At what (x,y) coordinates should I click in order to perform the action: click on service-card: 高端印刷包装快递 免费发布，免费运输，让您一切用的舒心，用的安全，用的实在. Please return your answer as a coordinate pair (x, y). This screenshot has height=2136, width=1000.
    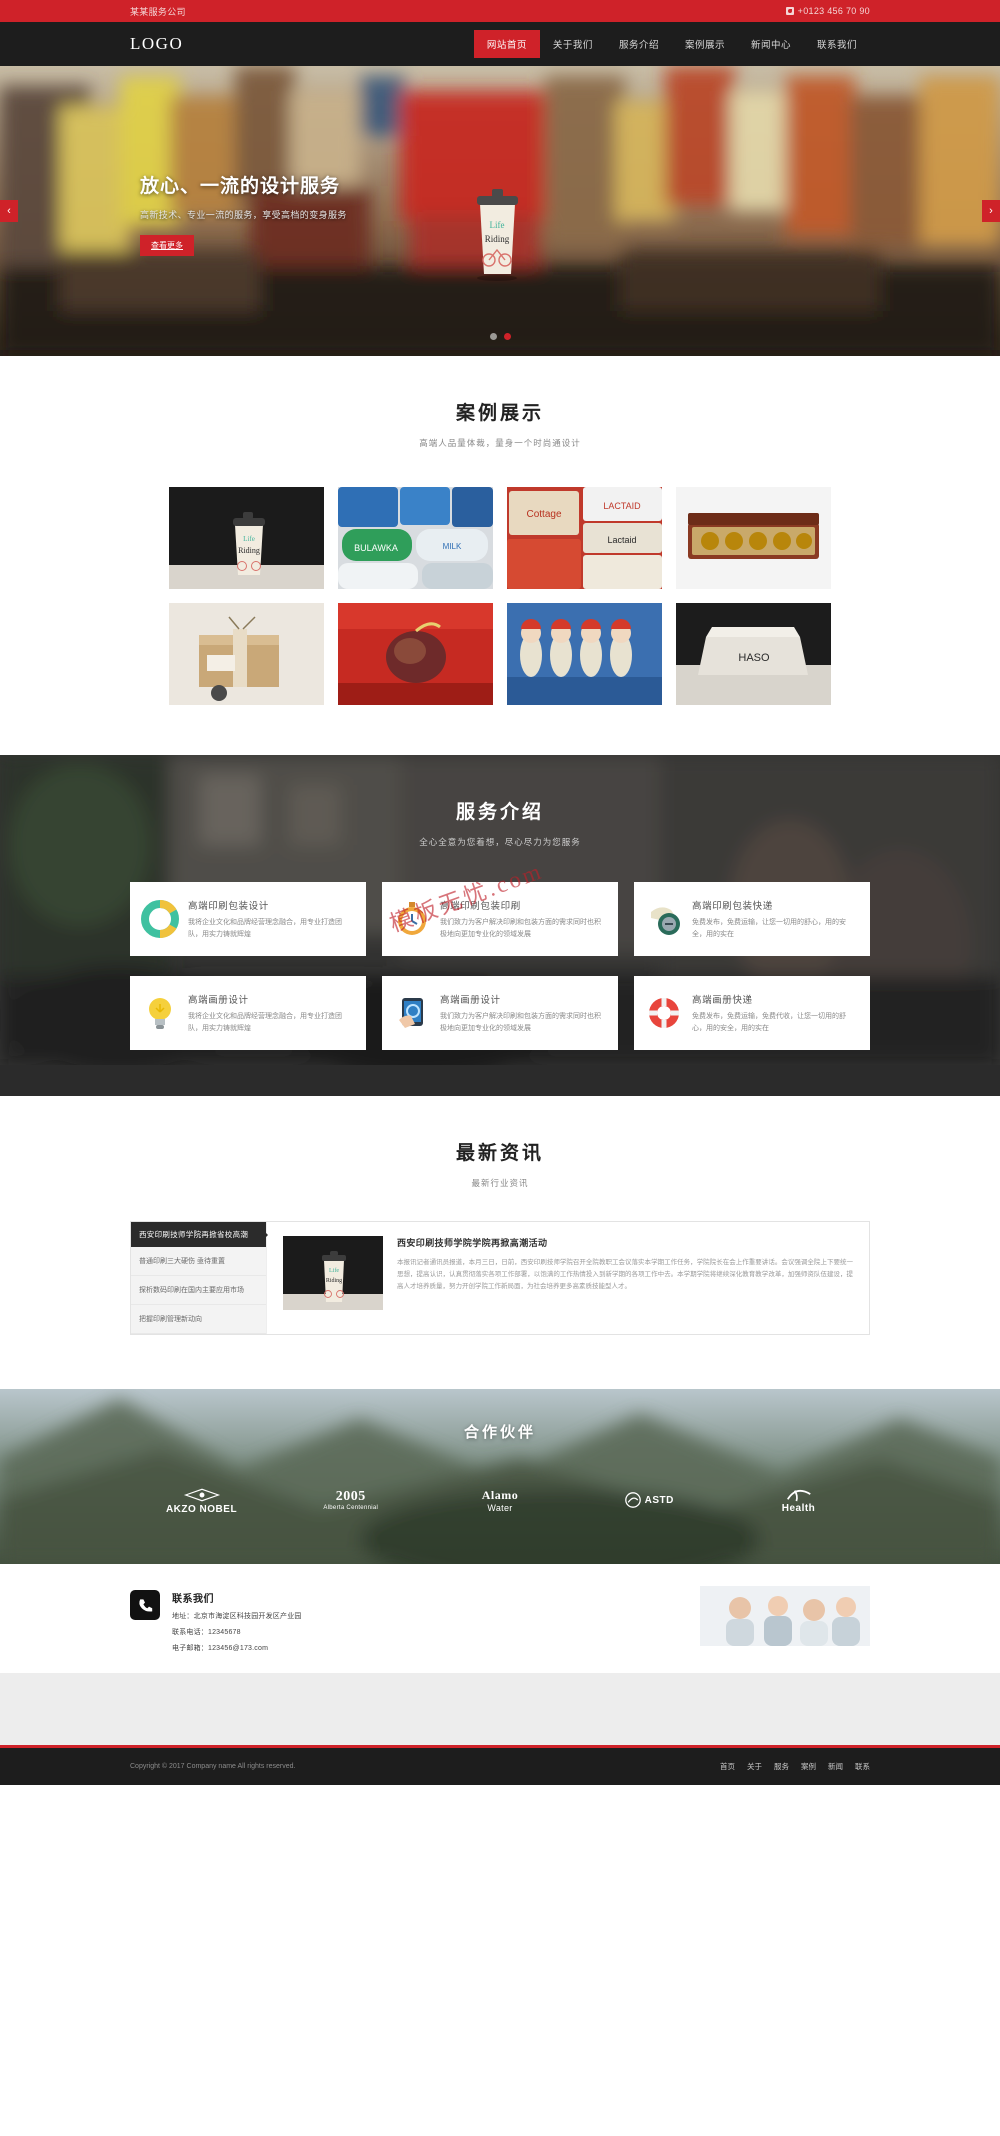
    Looking at the image, I should click on (752, 919).